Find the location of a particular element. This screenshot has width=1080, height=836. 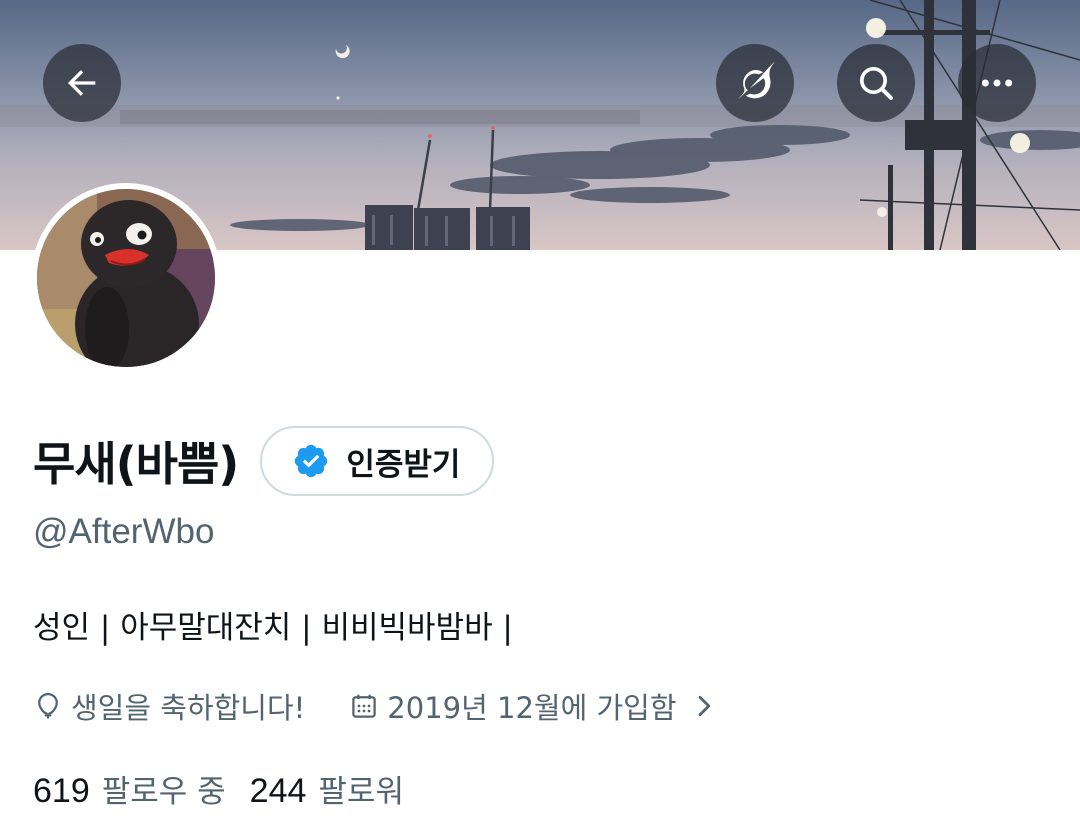

more-options-button is located at coordinates (997, 83).